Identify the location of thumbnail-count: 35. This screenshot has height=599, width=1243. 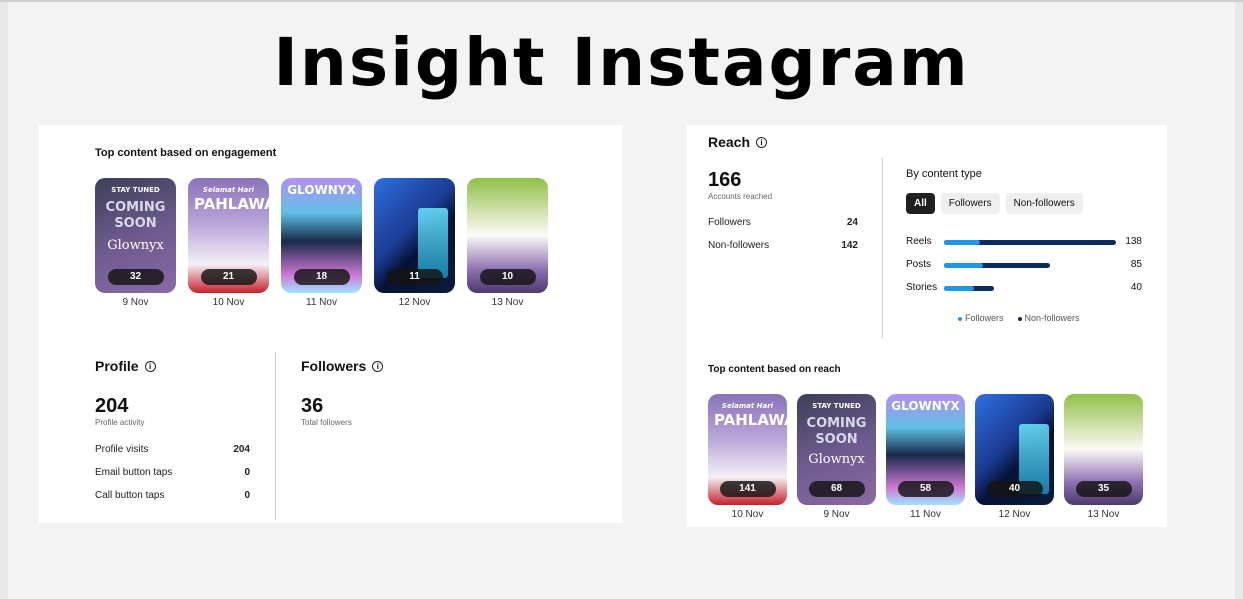
(1103, 489).